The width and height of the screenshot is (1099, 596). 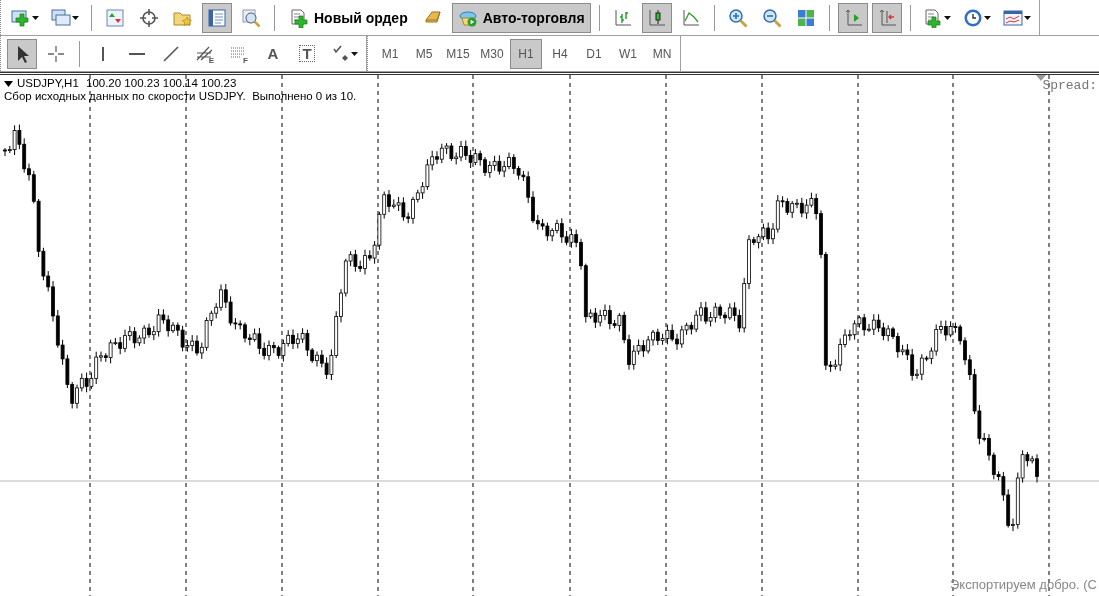 What do you see at coordinates (161, 83) in the screenshot?
I see `price-quotes: 100.20 100.23 100.14 100.23` at bounding box center [161, 83].